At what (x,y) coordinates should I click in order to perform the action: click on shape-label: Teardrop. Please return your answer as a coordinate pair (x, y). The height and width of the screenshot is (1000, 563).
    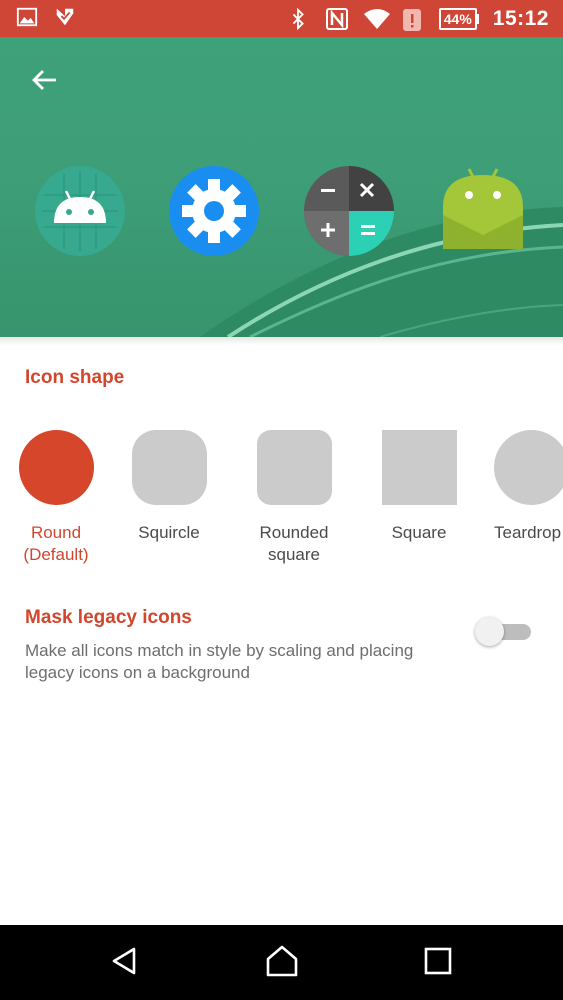
    Looking at the image, I should click on (522, 533).